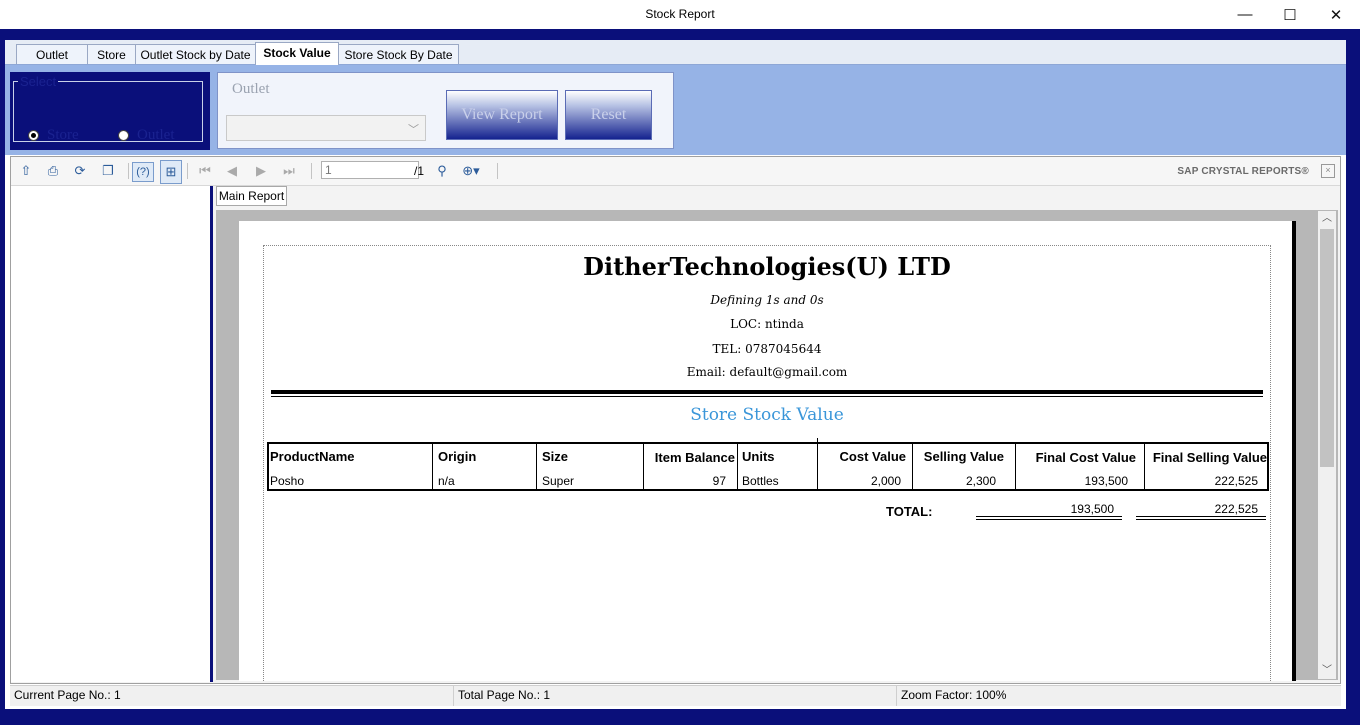  I want to click on find-icon: ⚲, so click(442, 171).